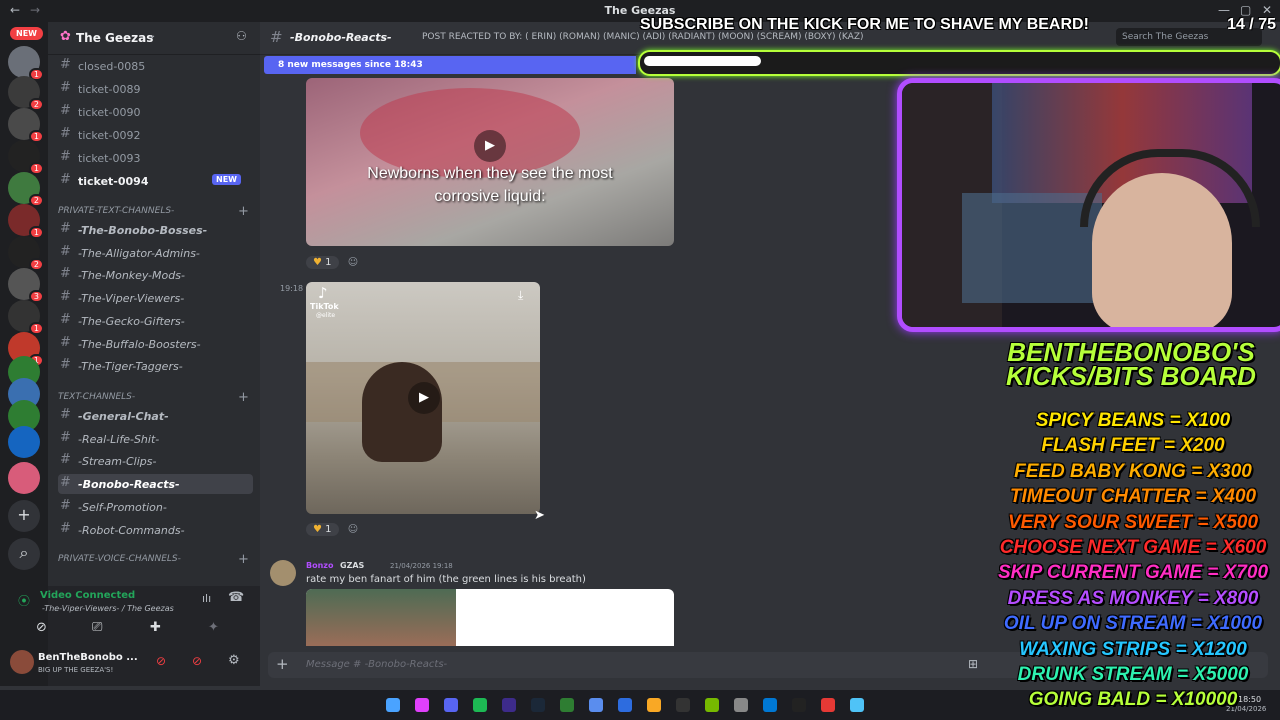 The image size is (1280, 720). Describe the element at coordinates (377, 664) in the screenshot. I see `composer-placeholder: Message # -Bonobo-Reacts-` at that location.